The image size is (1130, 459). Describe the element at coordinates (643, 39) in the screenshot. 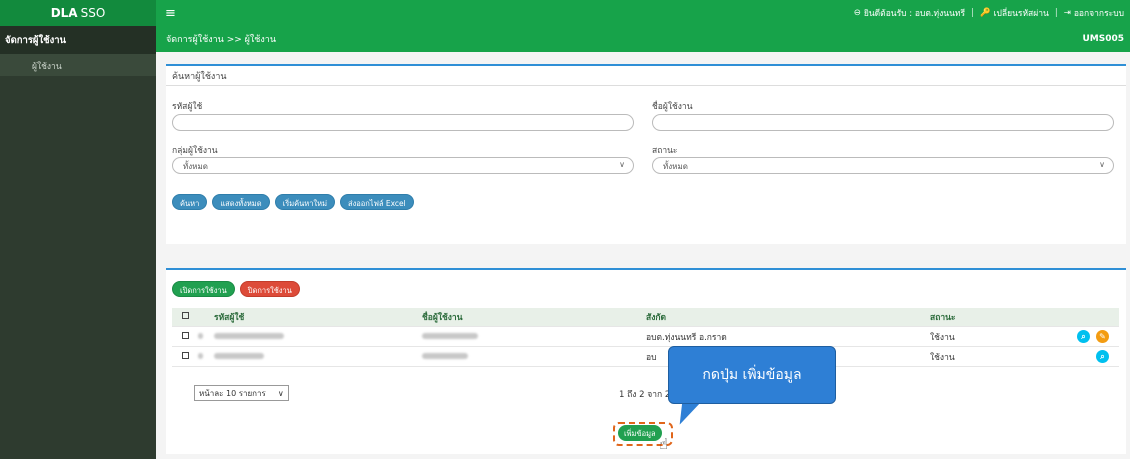

I see `breadcrumb-bar: จัดการผู้ใช้งาน >> ผู้ใช้งาน UMS005` at that location.